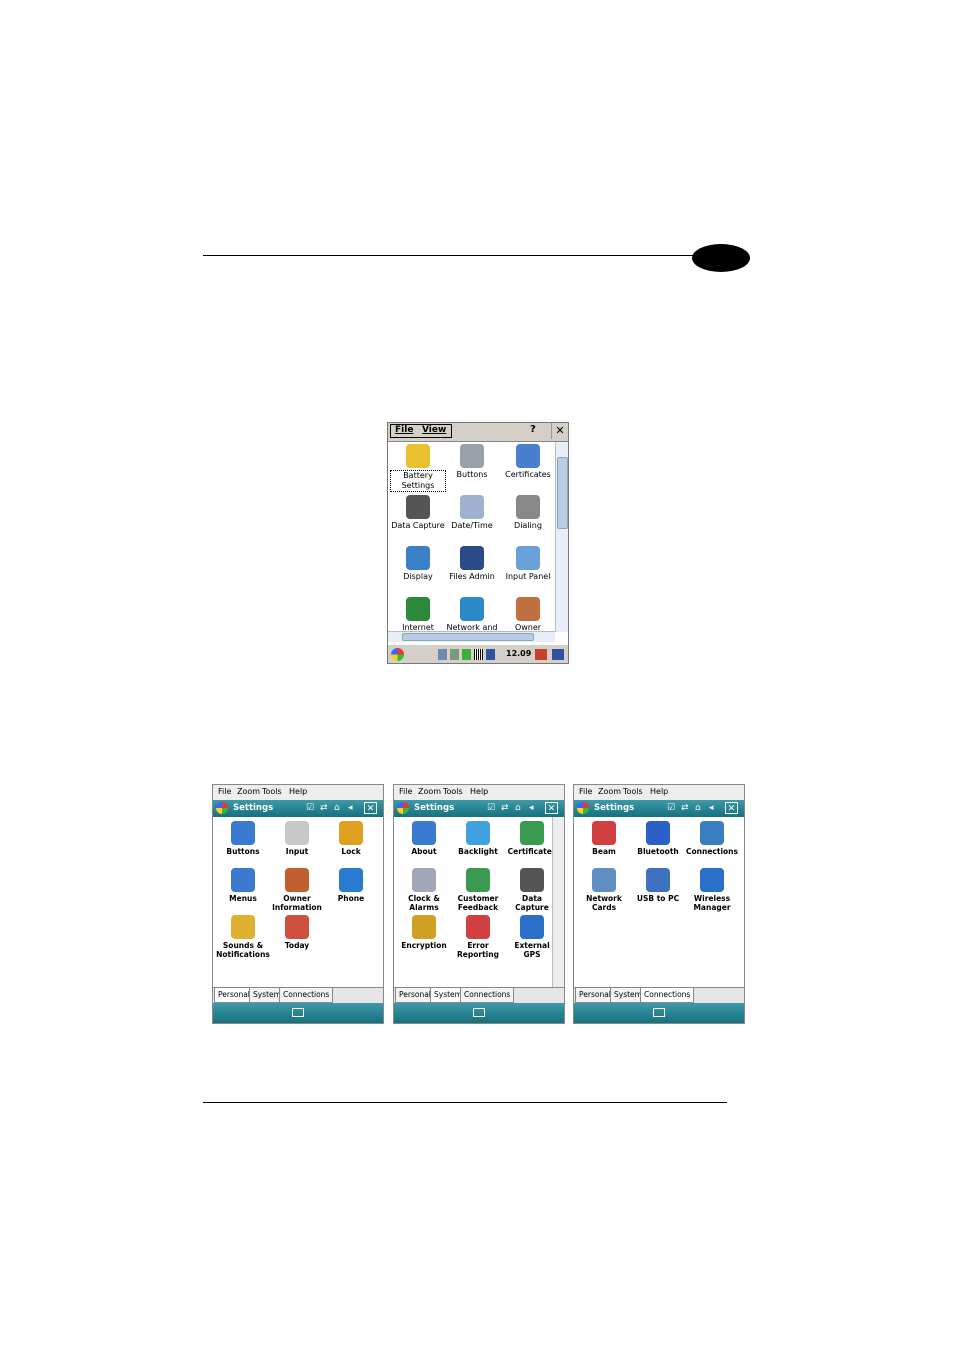 The width and height of the screenshot is (954, 1350). I want to click on desktop-tray-icon, so click(558, 654).